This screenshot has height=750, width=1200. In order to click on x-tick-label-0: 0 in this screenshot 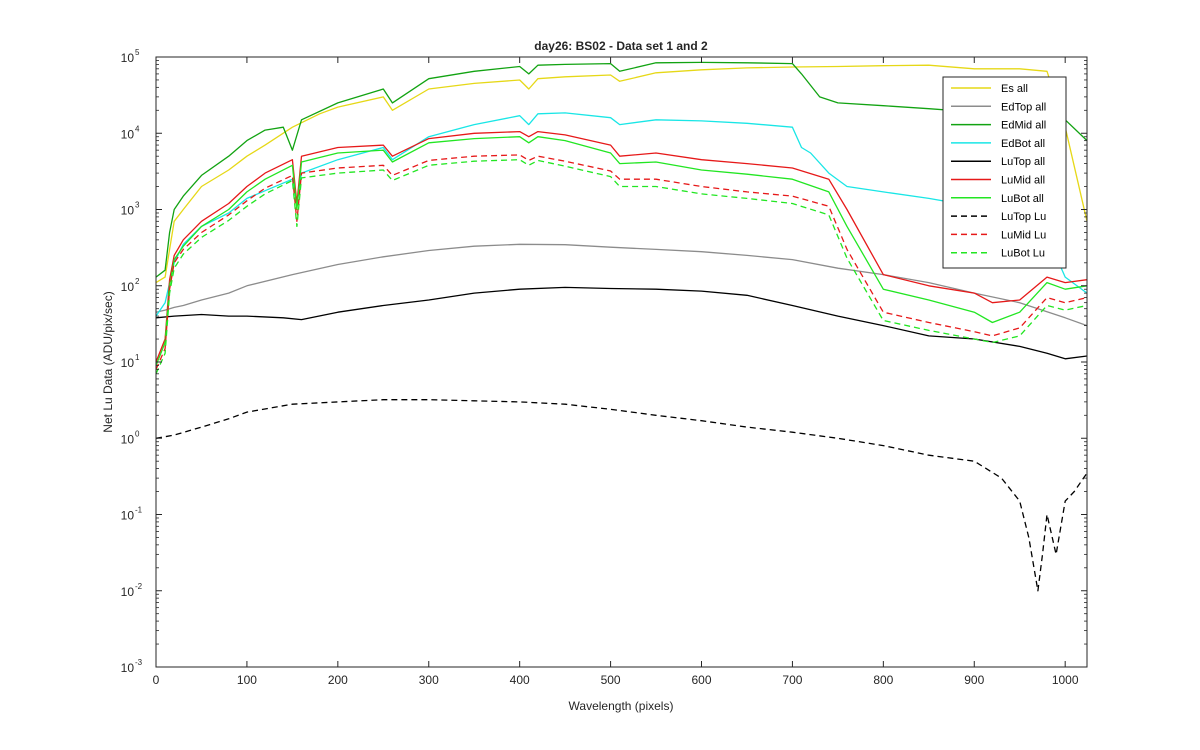, I will do `click(156, 680)`.